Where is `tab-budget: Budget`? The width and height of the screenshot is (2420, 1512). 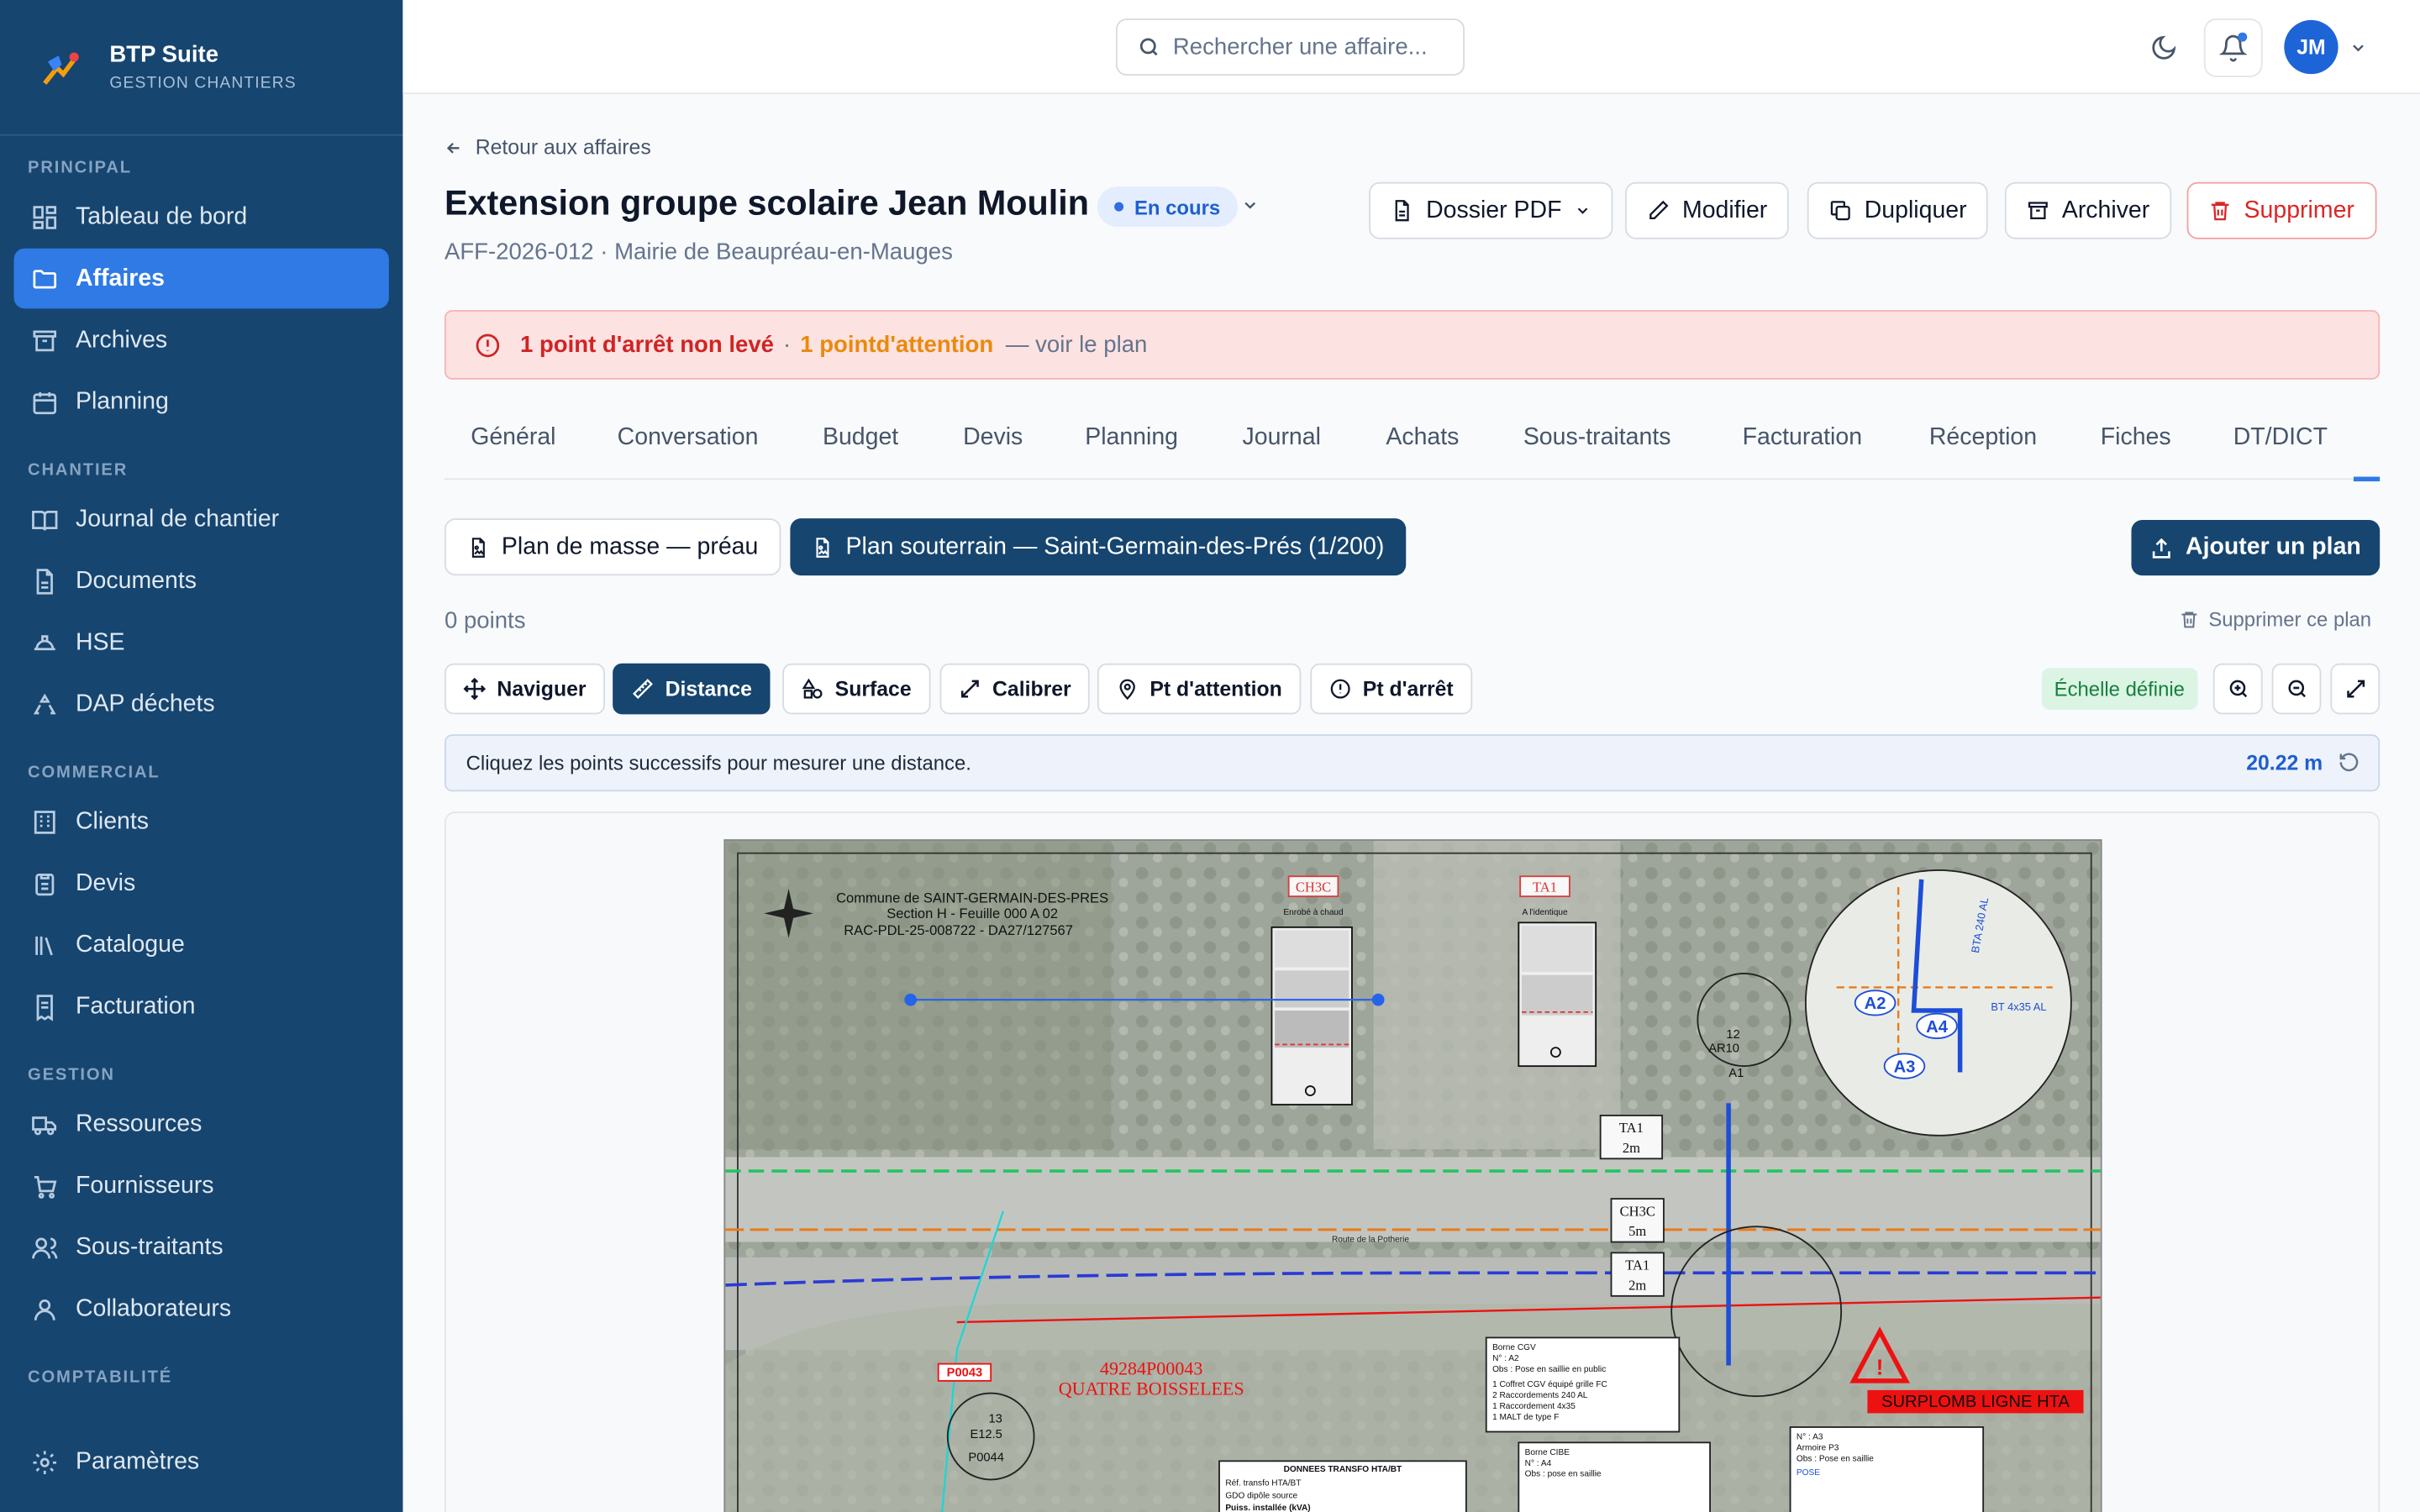 tab-budget: Budget is located at coordinates (861, 438).